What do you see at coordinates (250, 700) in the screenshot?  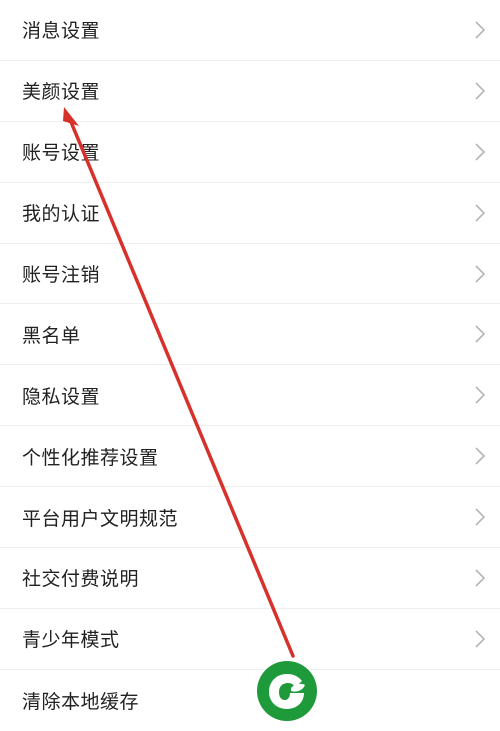 I see `settings-item-clear-cache: 清除本地缓存` at bounding box center [250, 700].